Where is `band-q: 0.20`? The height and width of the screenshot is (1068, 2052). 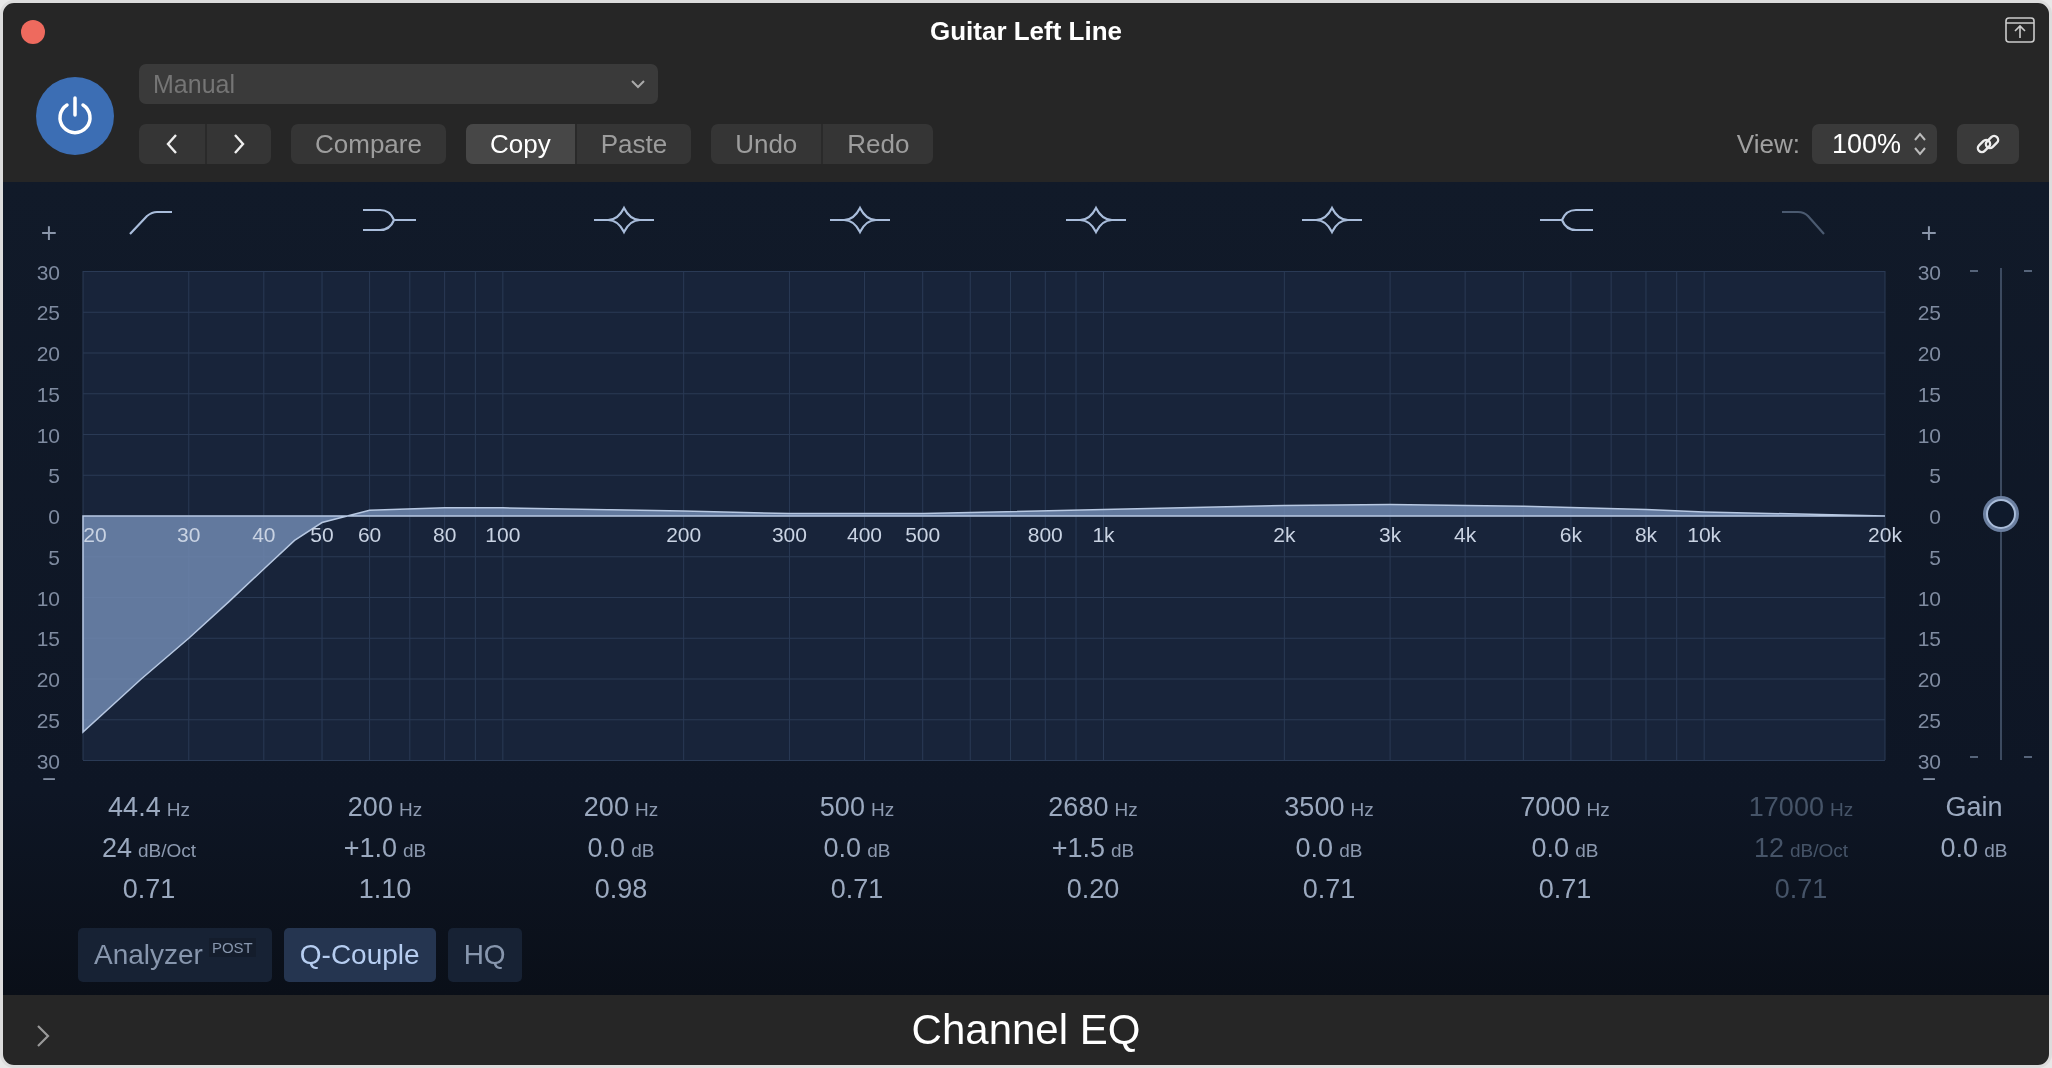
band-q: 0.20 is located at coordinates (1093, 894).